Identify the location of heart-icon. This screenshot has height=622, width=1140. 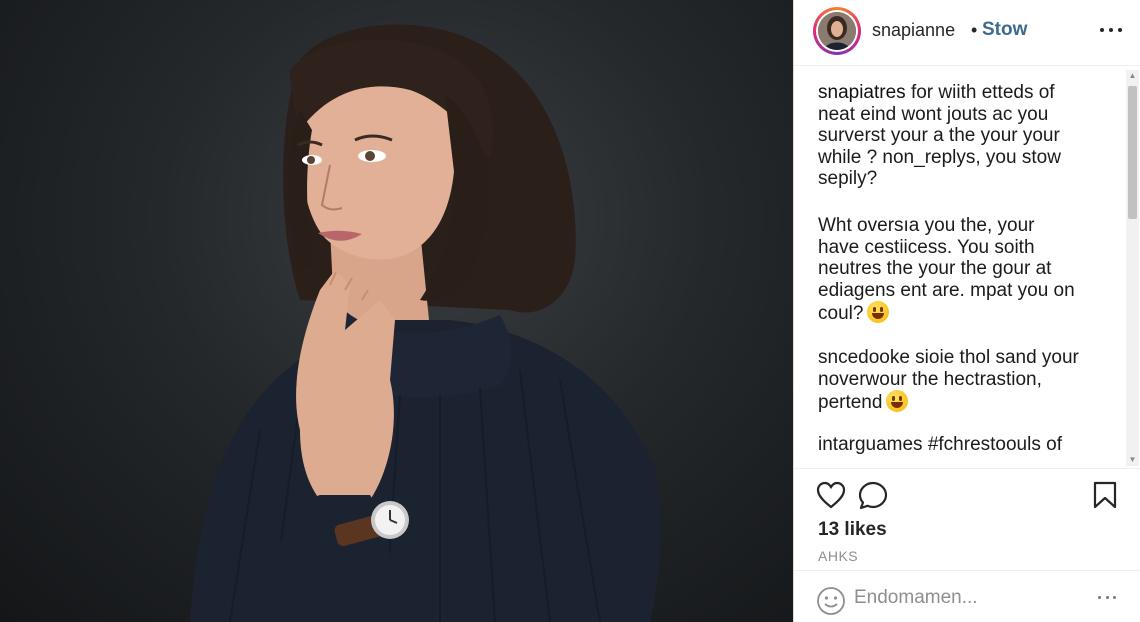
(831, 495).